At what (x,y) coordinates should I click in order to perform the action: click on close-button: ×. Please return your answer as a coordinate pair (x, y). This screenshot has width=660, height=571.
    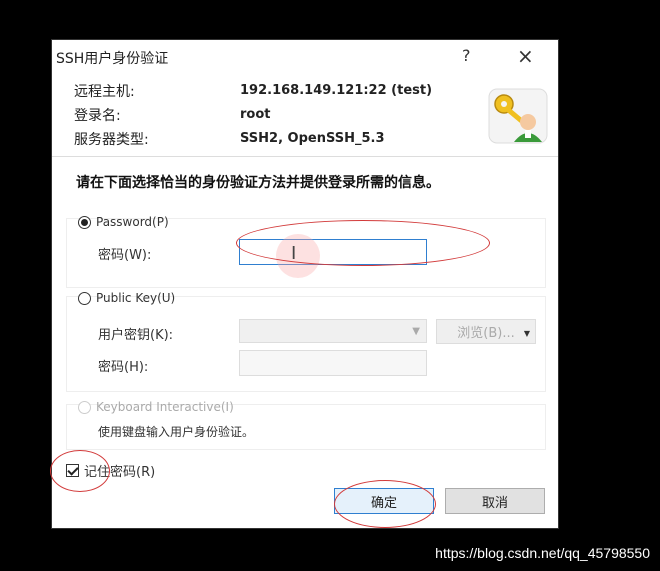
    Looking at the image, I should click on (525, 56).